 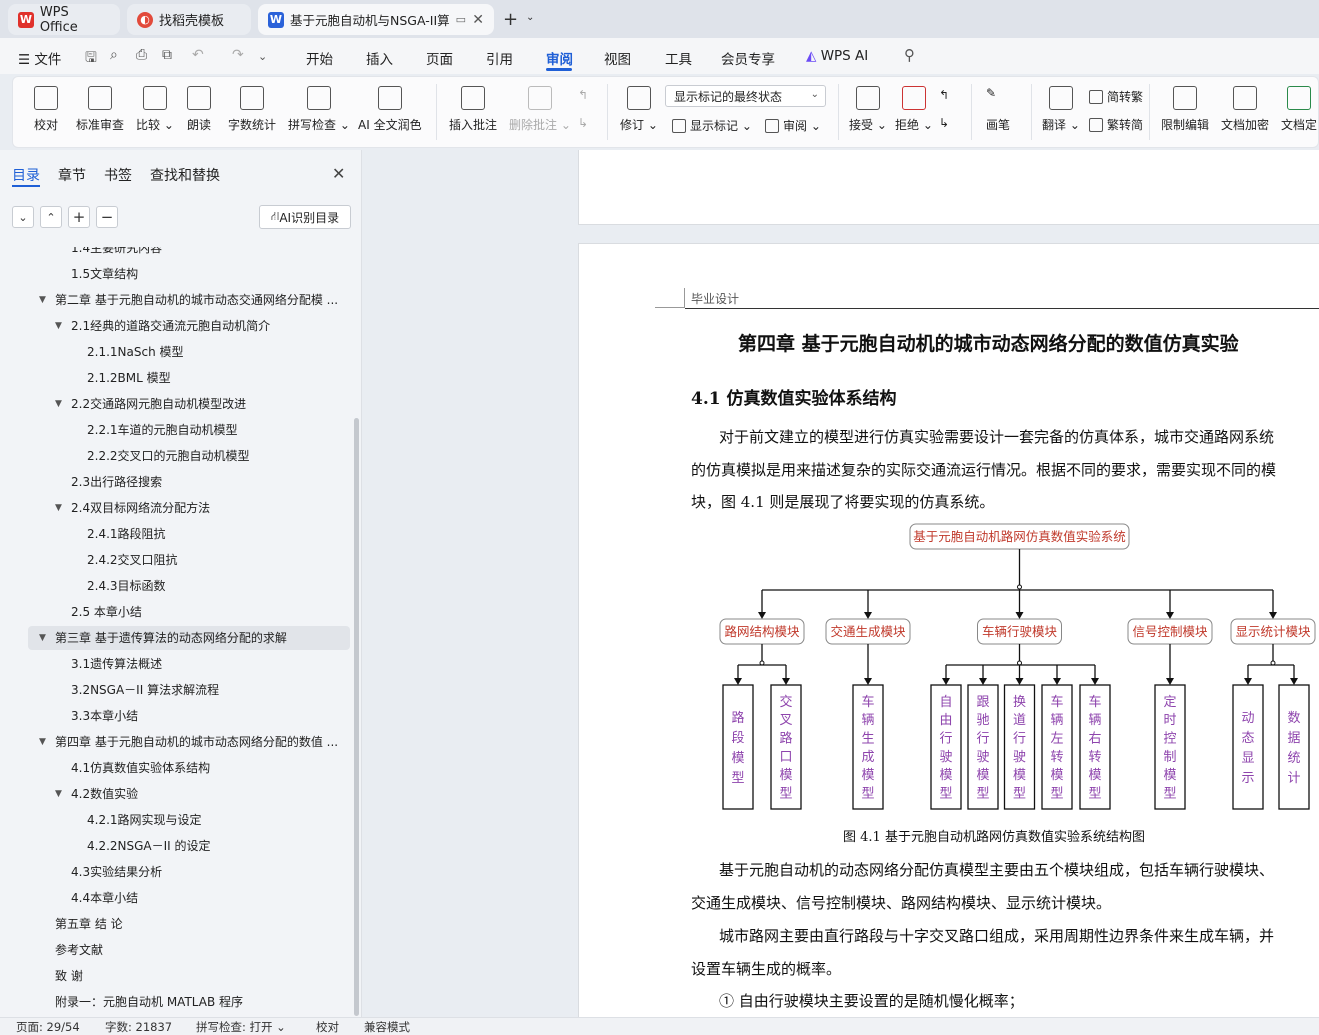 I want to click on toc-item: 4.1仿真数值实验体系结构, so click(x=140, y=768).